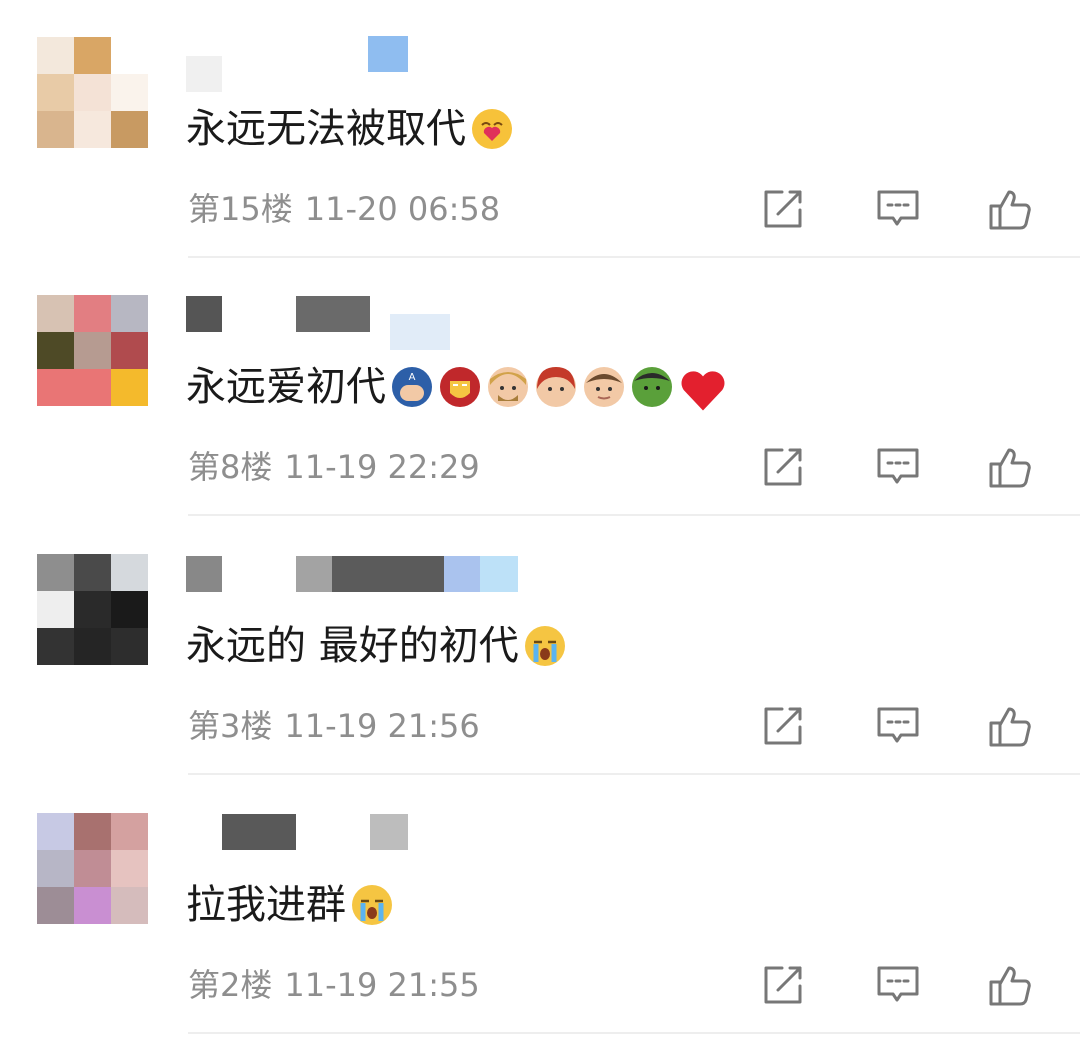 The width and height of the screenshot is (1080, 1048). I want to click on comment-body: 永远无法被取代, so click(326, 129).